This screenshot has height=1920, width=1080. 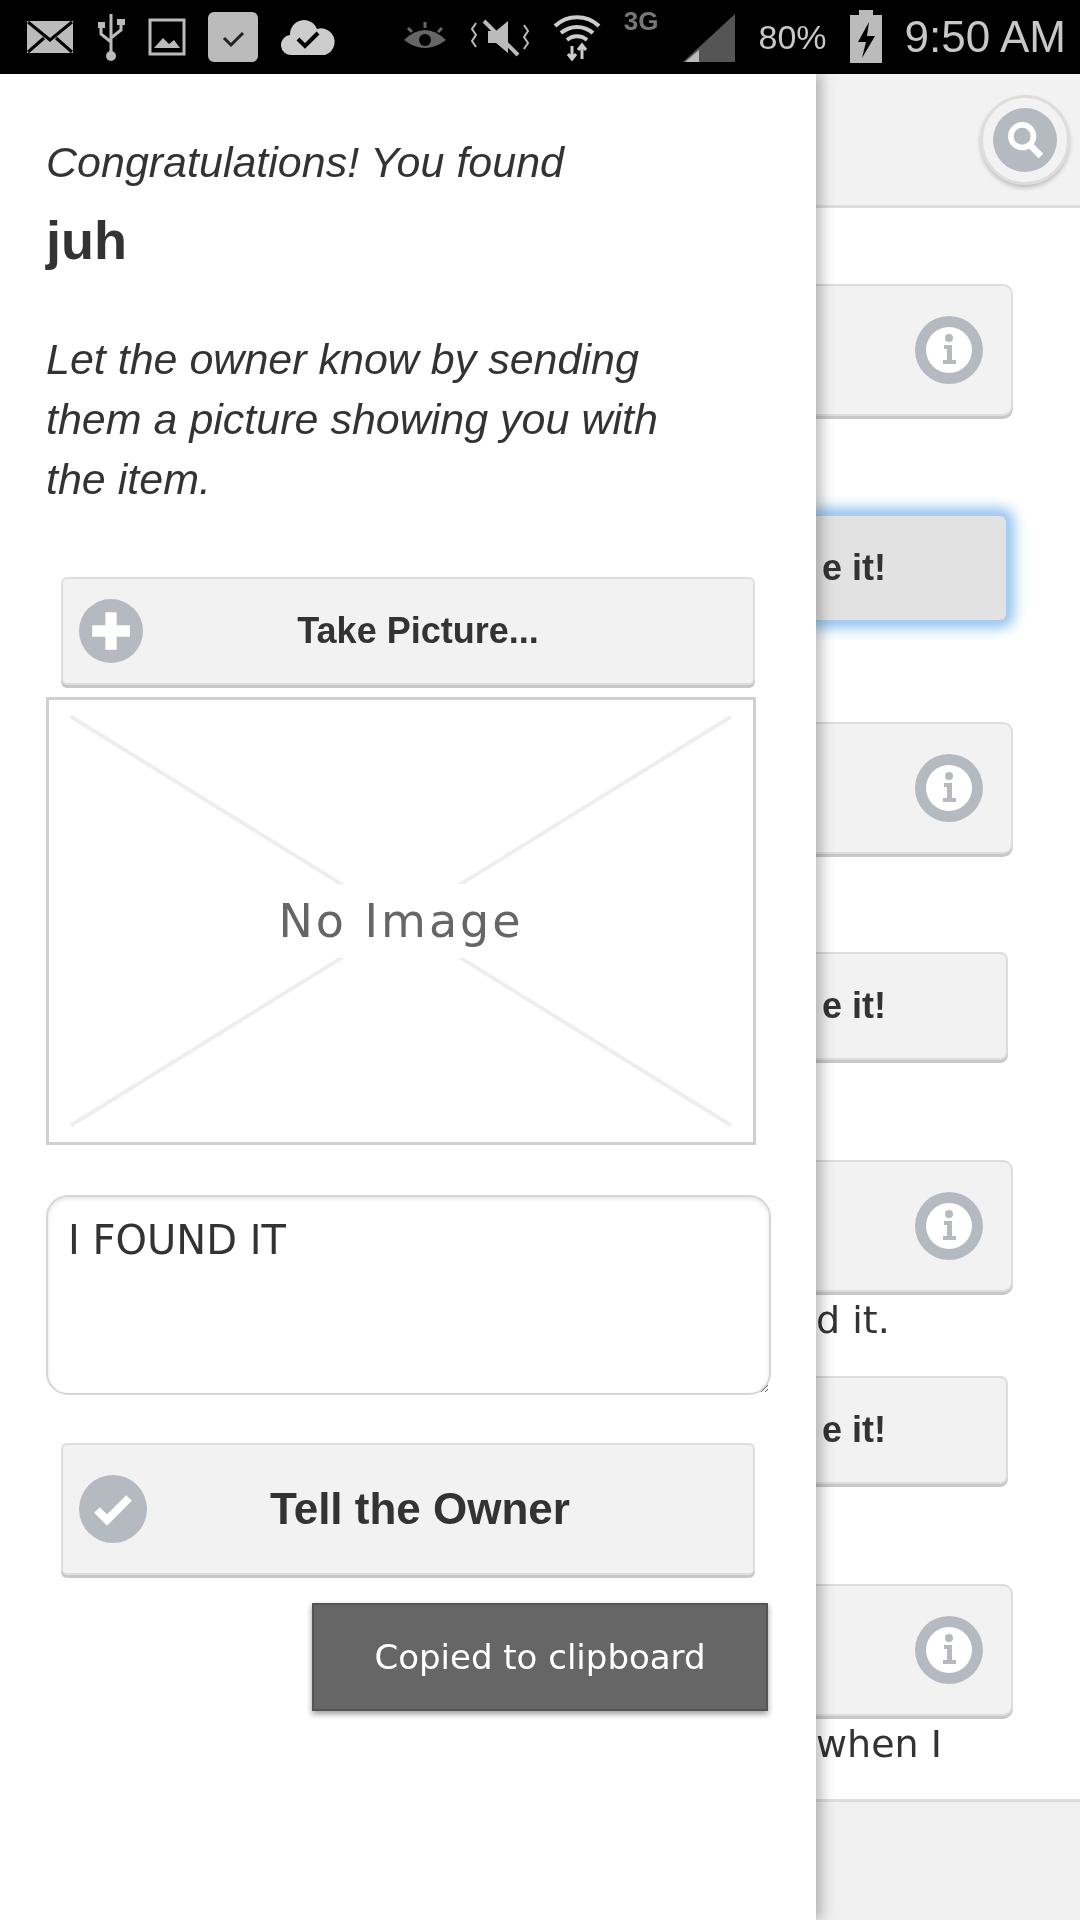 I want to click on cloud-check-icon, so click(x=308, y=37).